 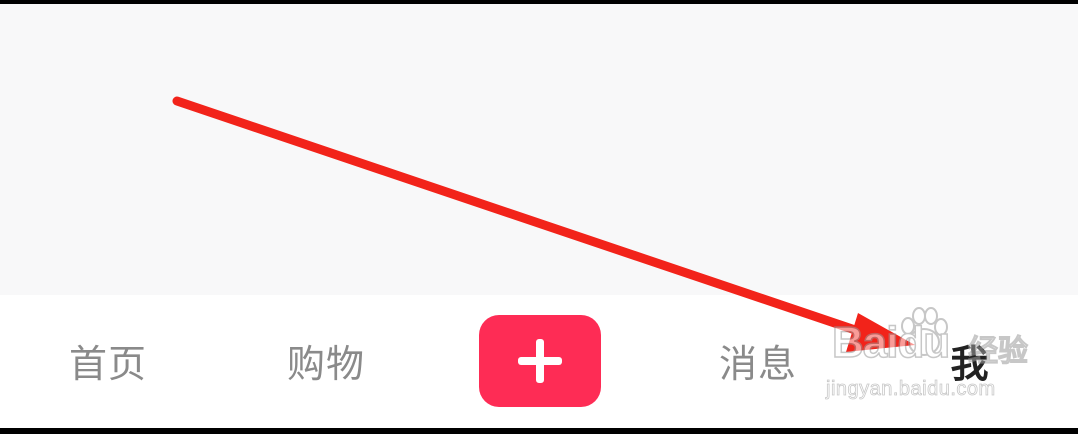 I want to click on add-button, so click(x=540, y=361).